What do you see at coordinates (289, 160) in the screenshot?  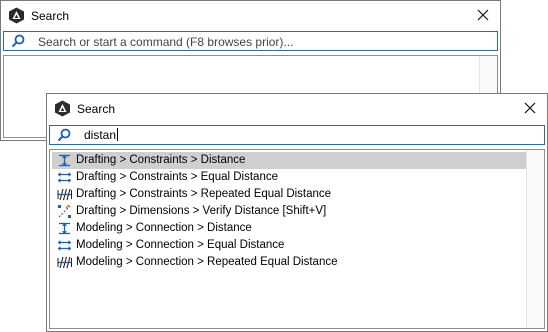 I see `result-item: Drafting > Constraints > Distance` at bounding box center [289, 160].